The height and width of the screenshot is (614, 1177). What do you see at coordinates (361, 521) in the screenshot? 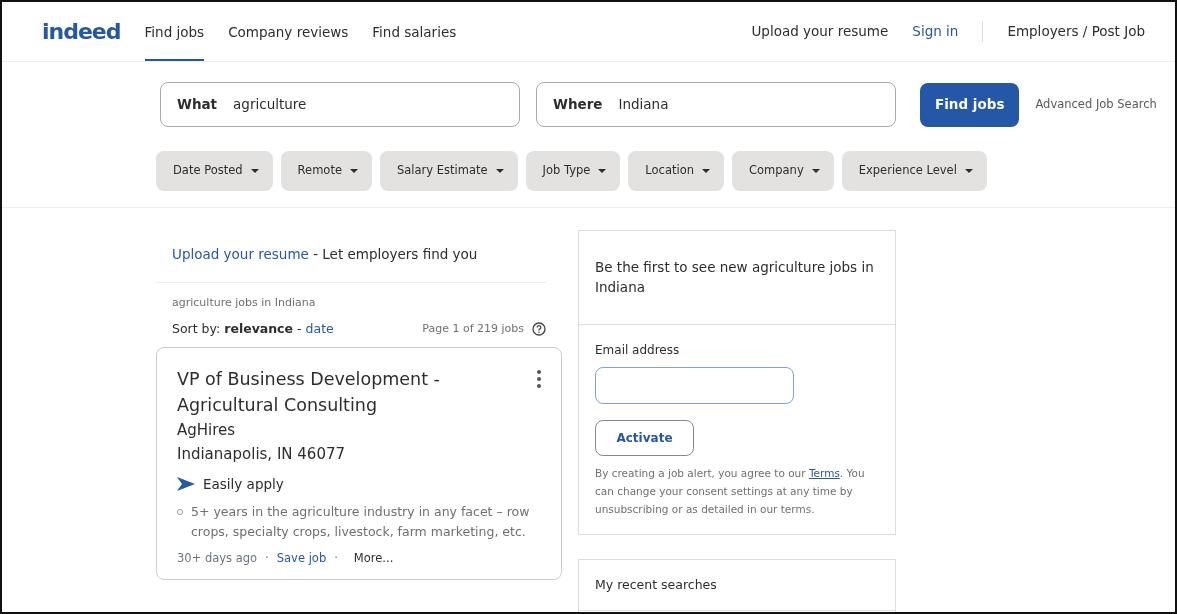
I see `job-snippet: 5+ years in the agriculture industry in any facet – row crops, specialty crops, livestock, farm marketing, etc.` at bounding box center [361, 521].